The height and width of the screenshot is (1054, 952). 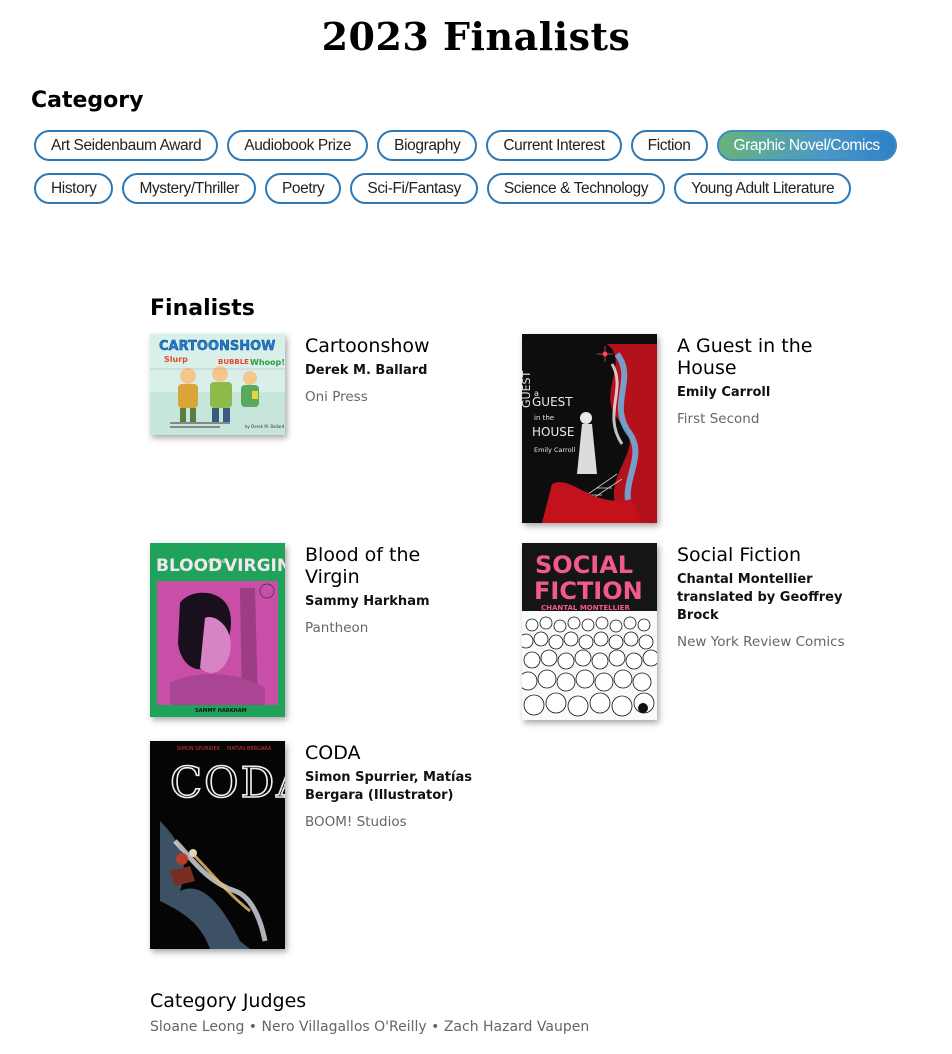 I want to click on book-cover-social-fiction: SOCIAL FICTION CHANTAL MONTELLIER, so click(x=589, y=631).